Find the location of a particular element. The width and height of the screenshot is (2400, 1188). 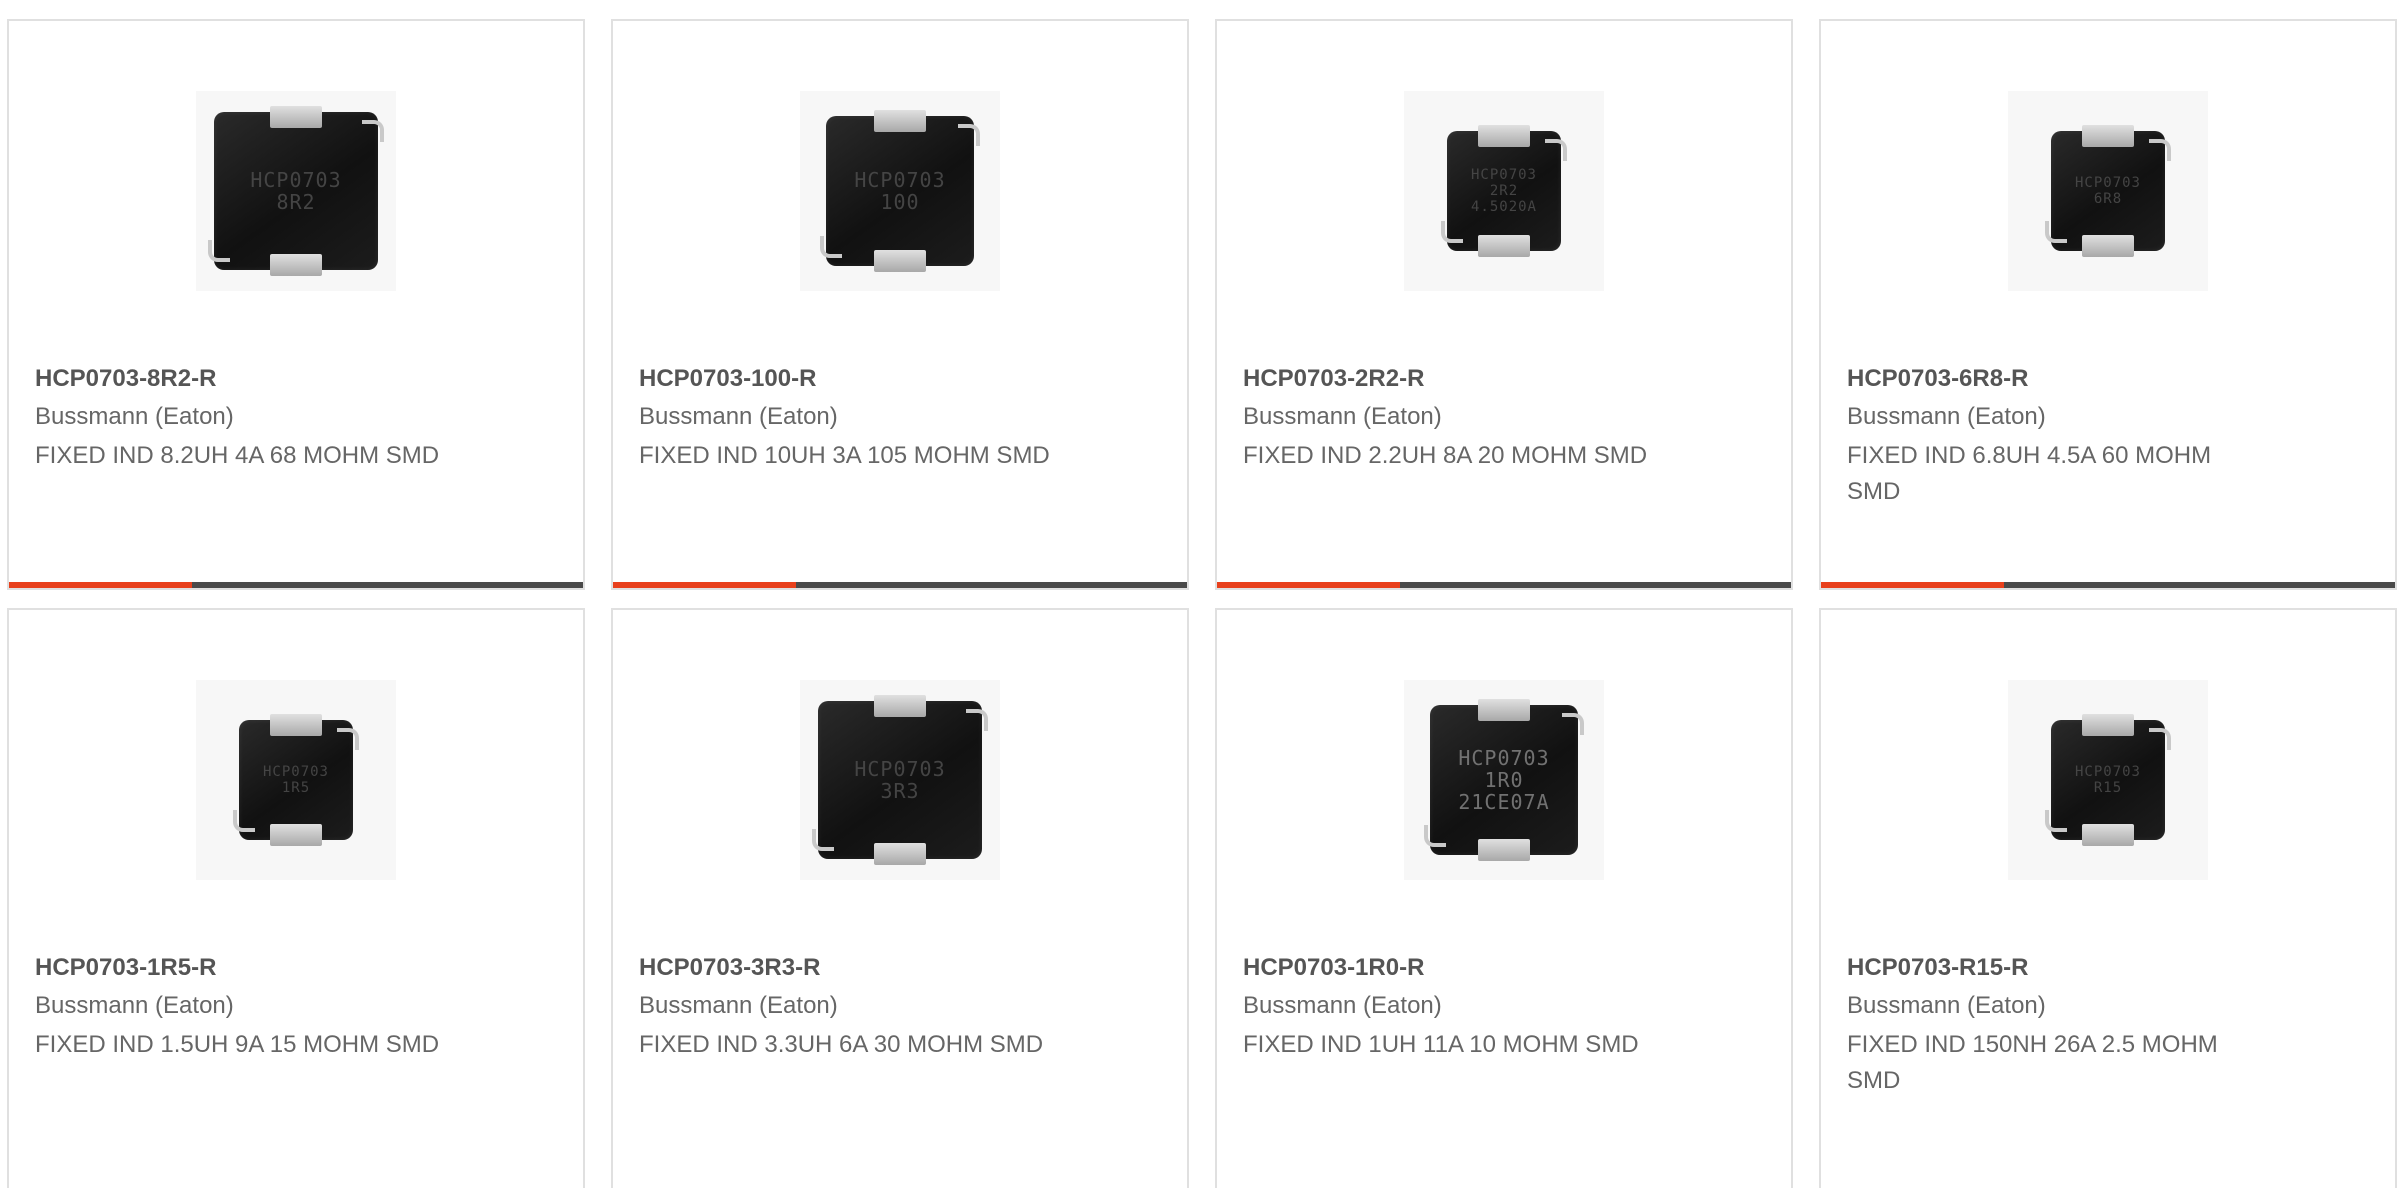

part-marking-line: 3R3 is located at coordinates (900, 791).